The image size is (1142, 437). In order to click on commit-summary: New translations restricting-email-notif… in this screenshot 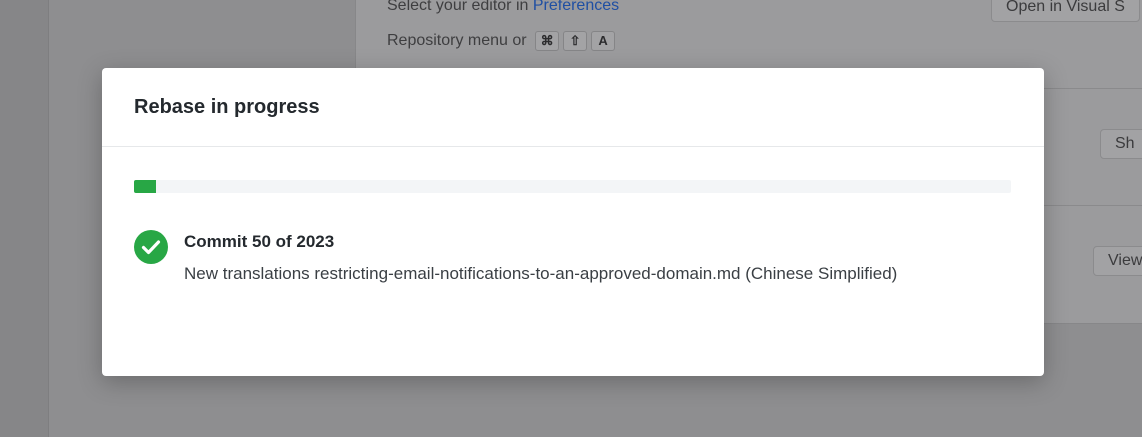, I will do `click(541, 273)`.